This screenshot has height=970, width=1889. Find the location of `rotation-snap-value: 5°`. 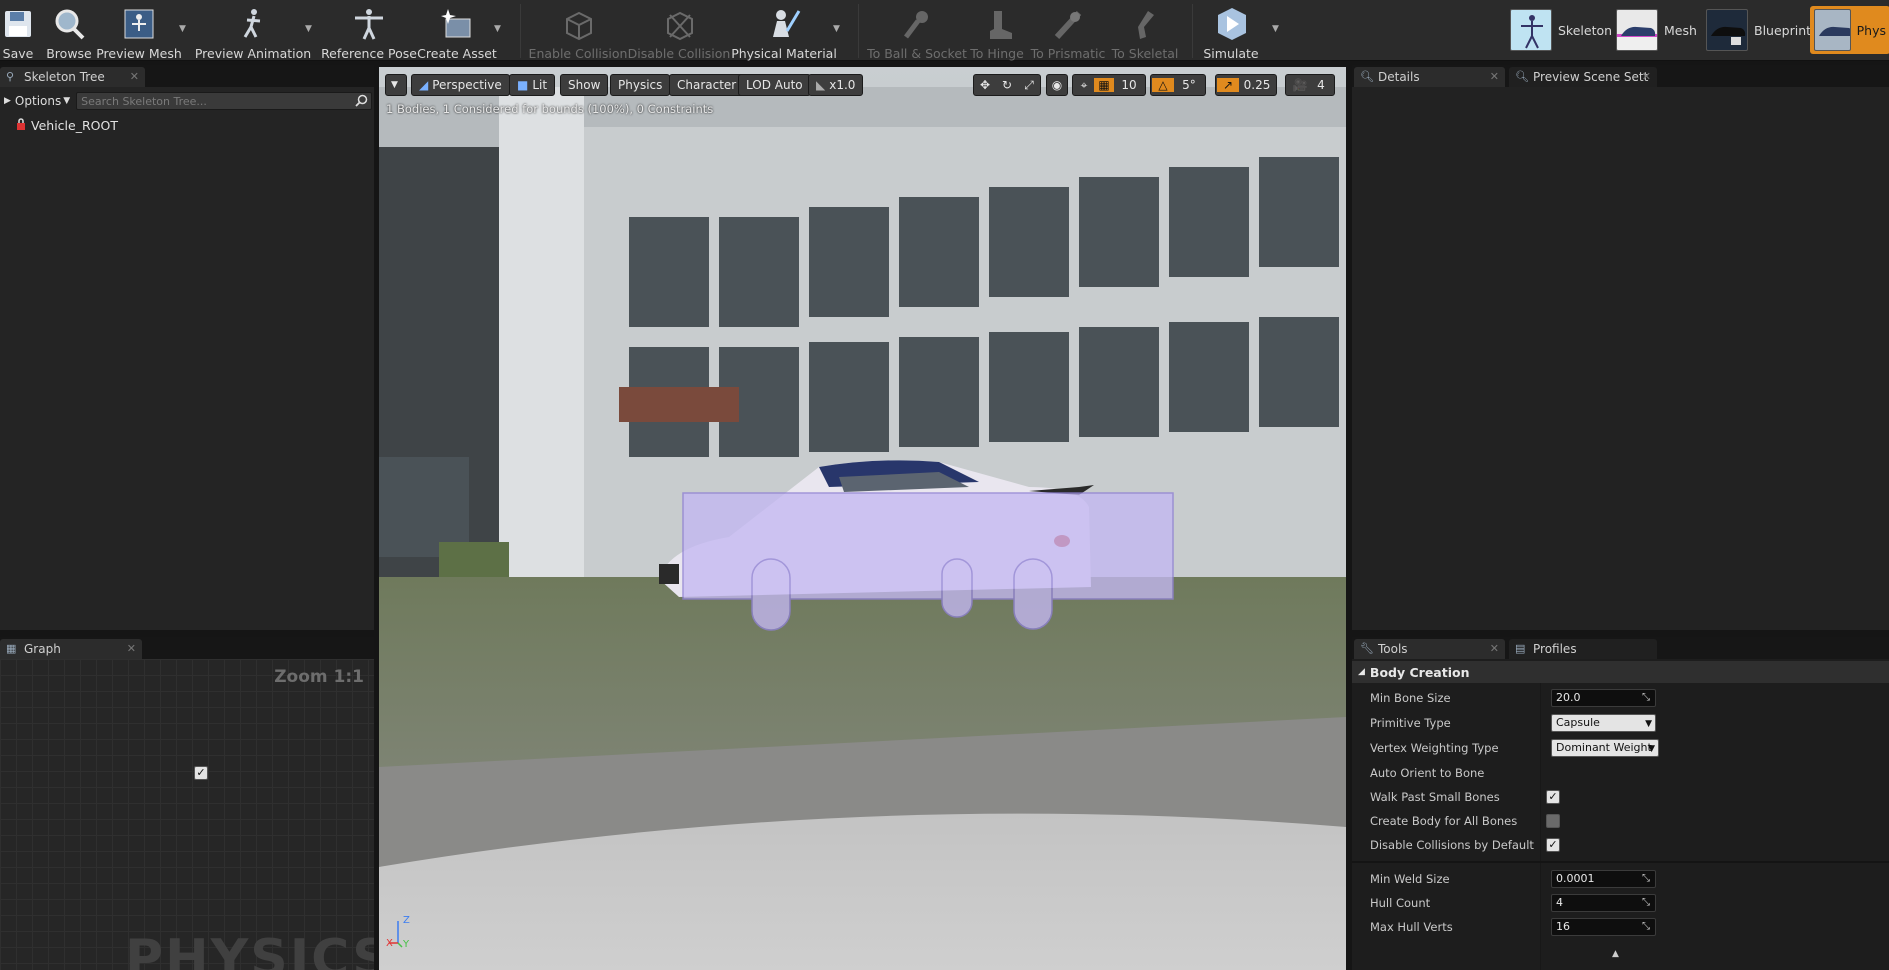

rotation-snap-value: 5° is located at coordinates (1189, 85).